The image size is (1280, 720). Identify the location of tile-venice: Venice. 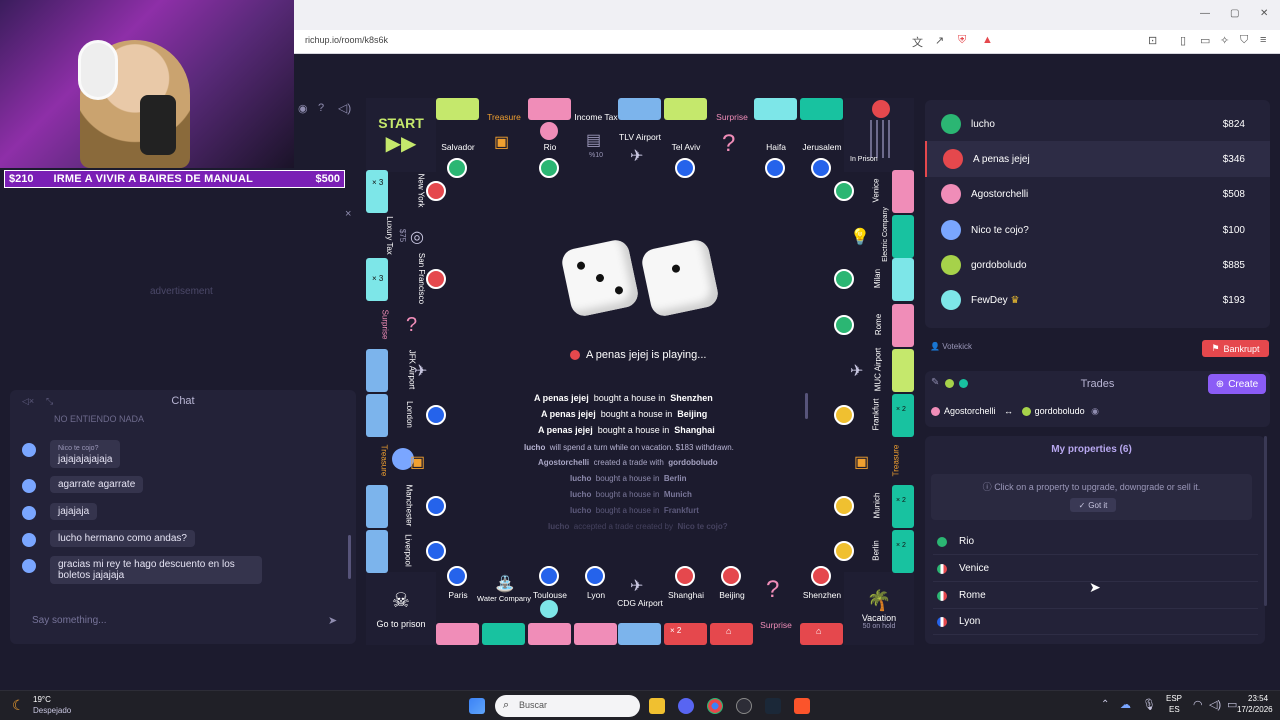
(874, 191).